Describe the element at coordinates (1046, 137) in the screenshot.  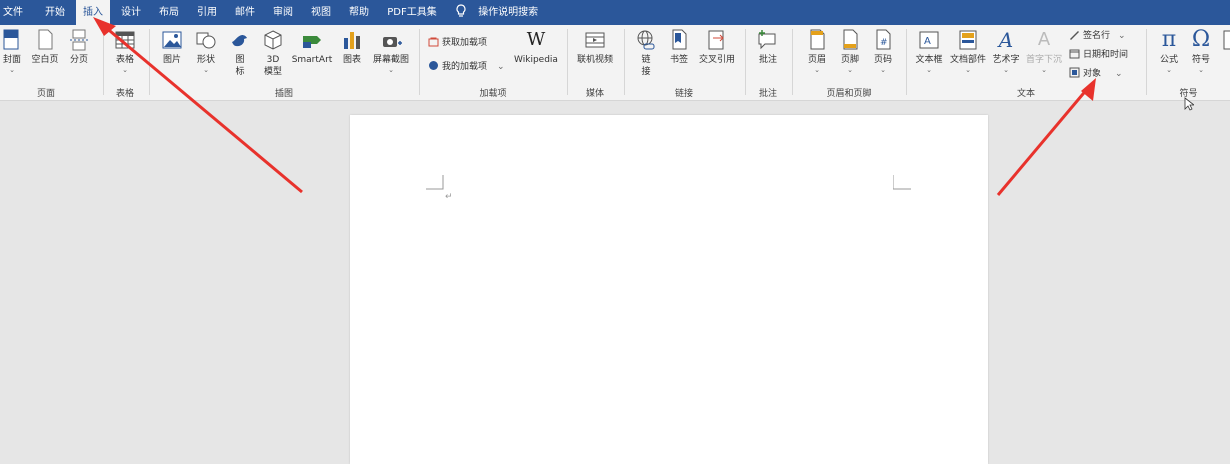
I see `arrow-to-object-button` at that location.